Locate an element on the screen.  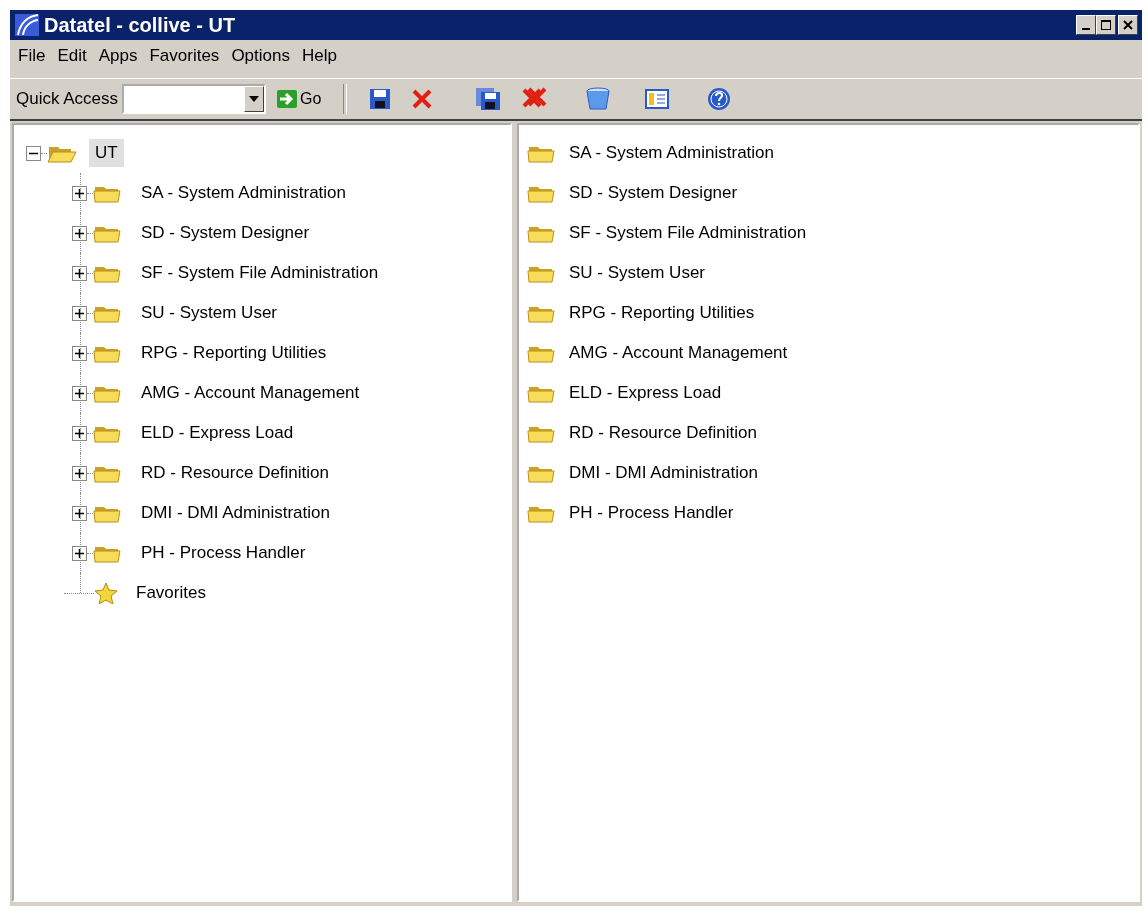
tree-item: UT is located at coordinates (106, 153).